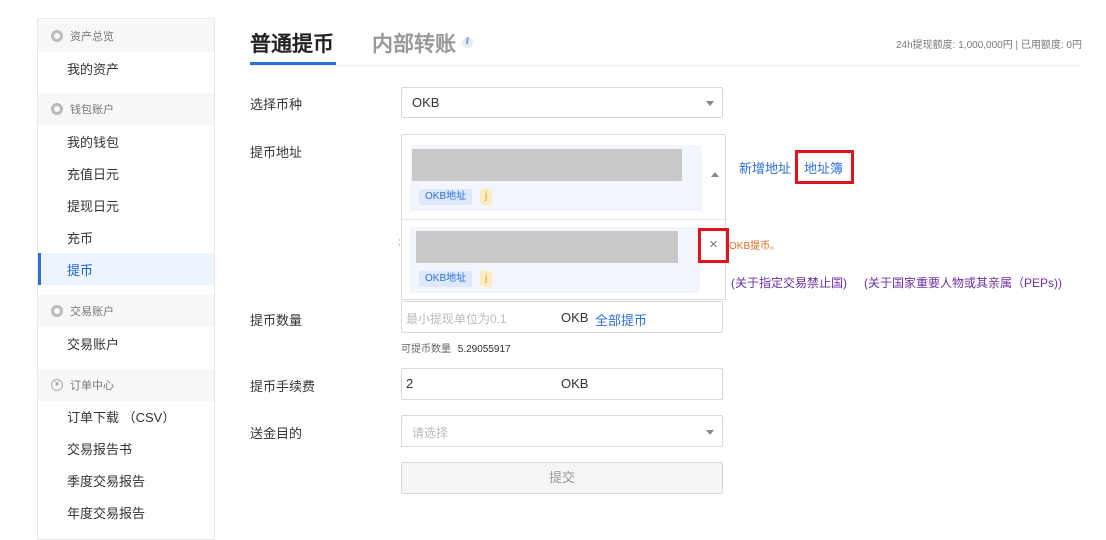 The height and width of the screenshot is (540, 1106). Describe the element at coordinates (430, 433) in the screenshot. I see `purpose-placeholder: 请选择` at that location.